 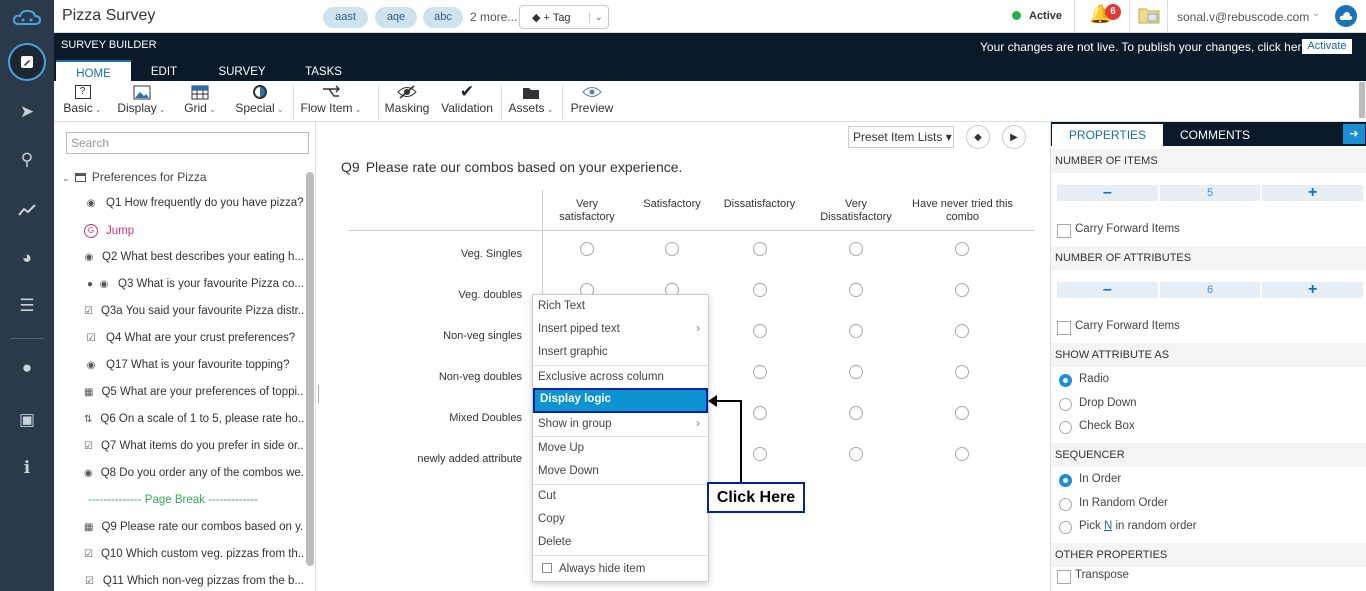 What do you see at coordinates (93, 71) in the screenshot?
I see `tab-home: HOME` at bounding box center [93, 71].